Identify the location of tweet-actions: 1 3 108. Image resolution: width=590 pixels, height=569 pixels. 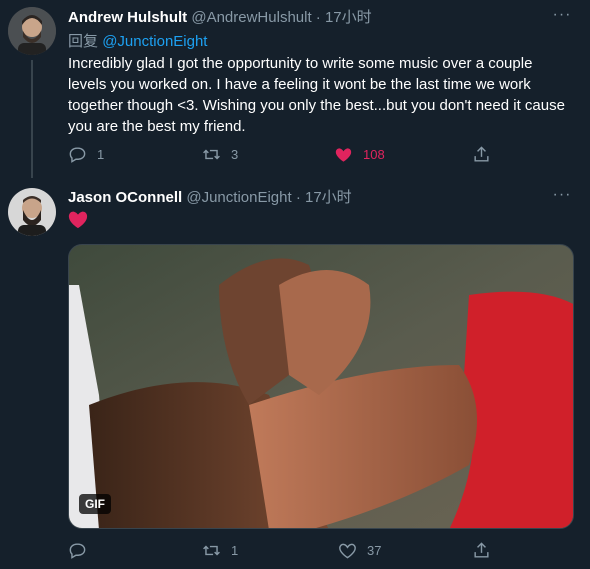
(288, 156).